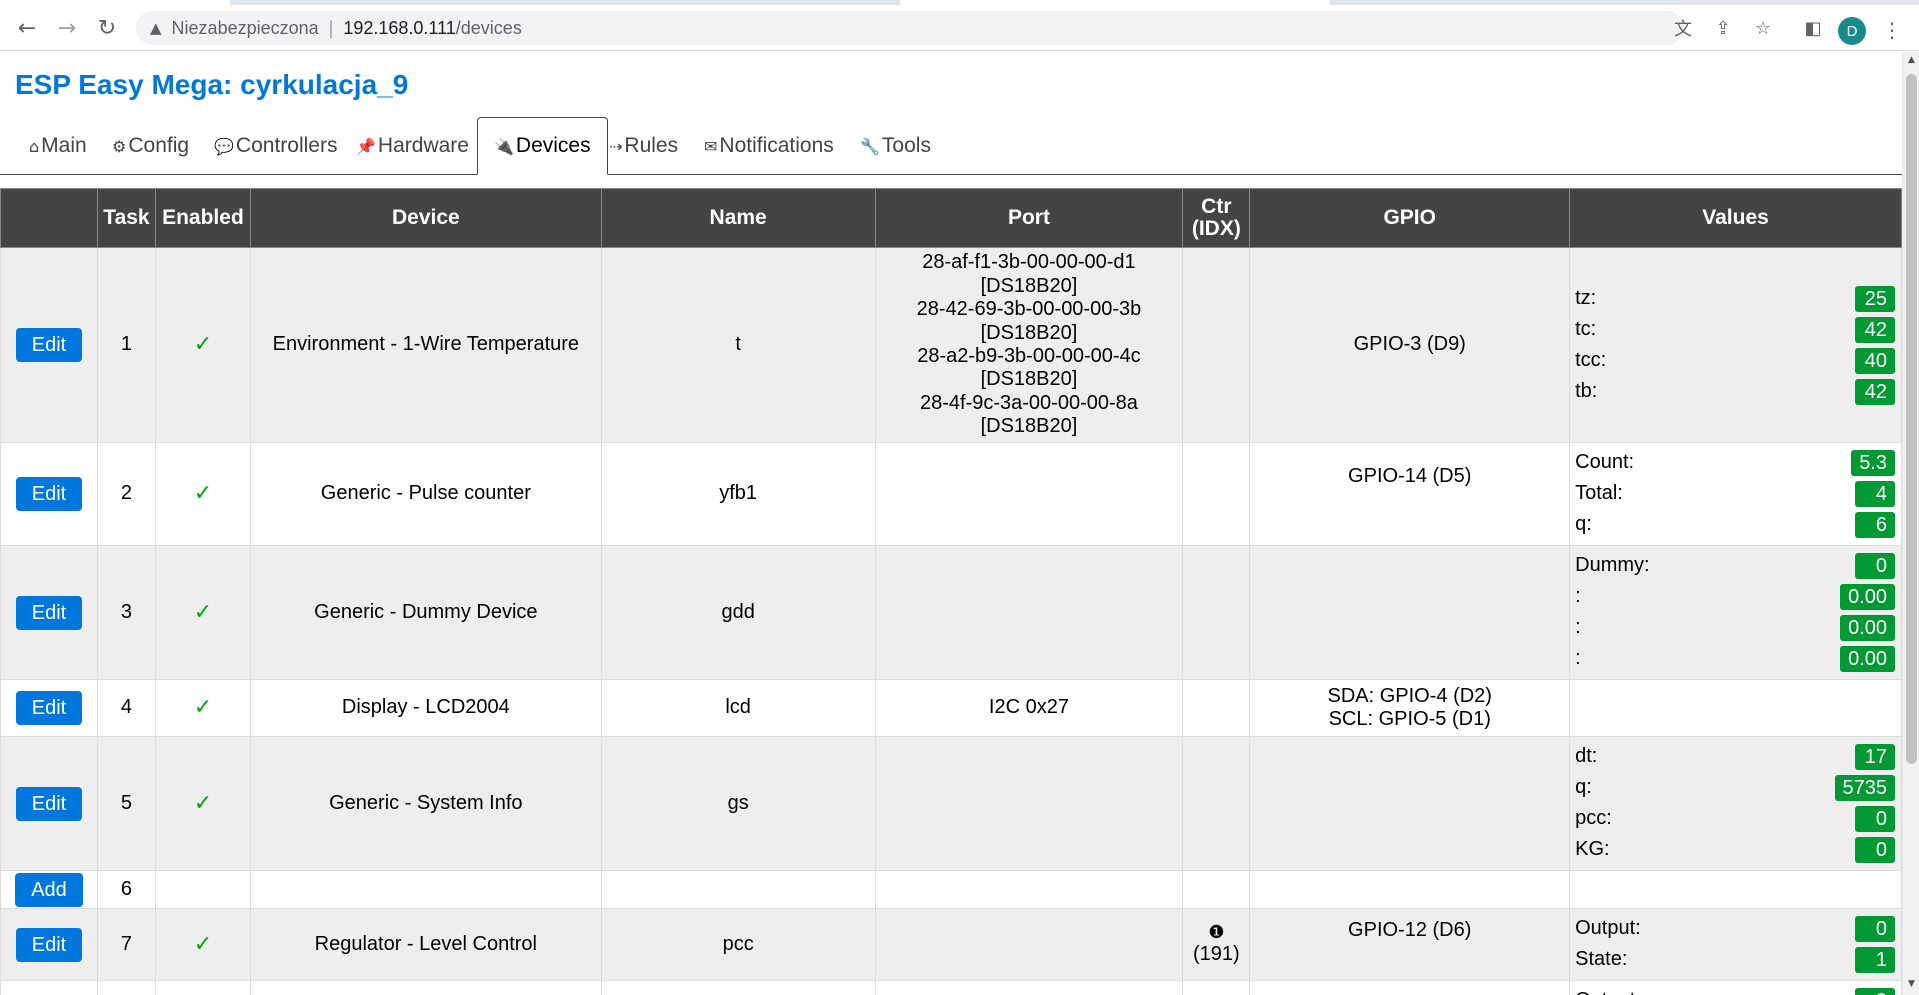 The width and height of the screenshot is (1919, 995). Describe the element at coordinates (126, 708) in the screenshot. I see `task-cell: 4` at that location.